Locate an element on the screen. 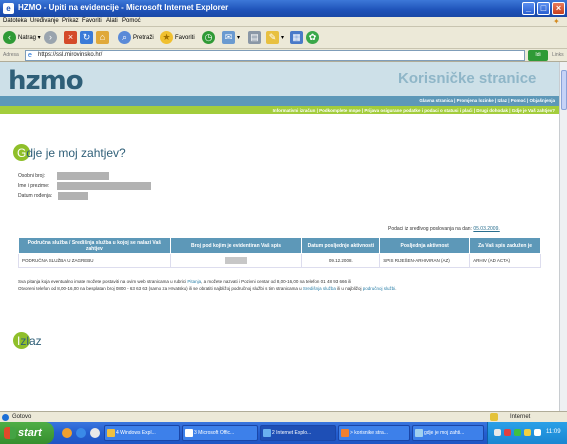 The image size is (567, 444). menu-file: Datoteka is located at coordinates (15, 21).